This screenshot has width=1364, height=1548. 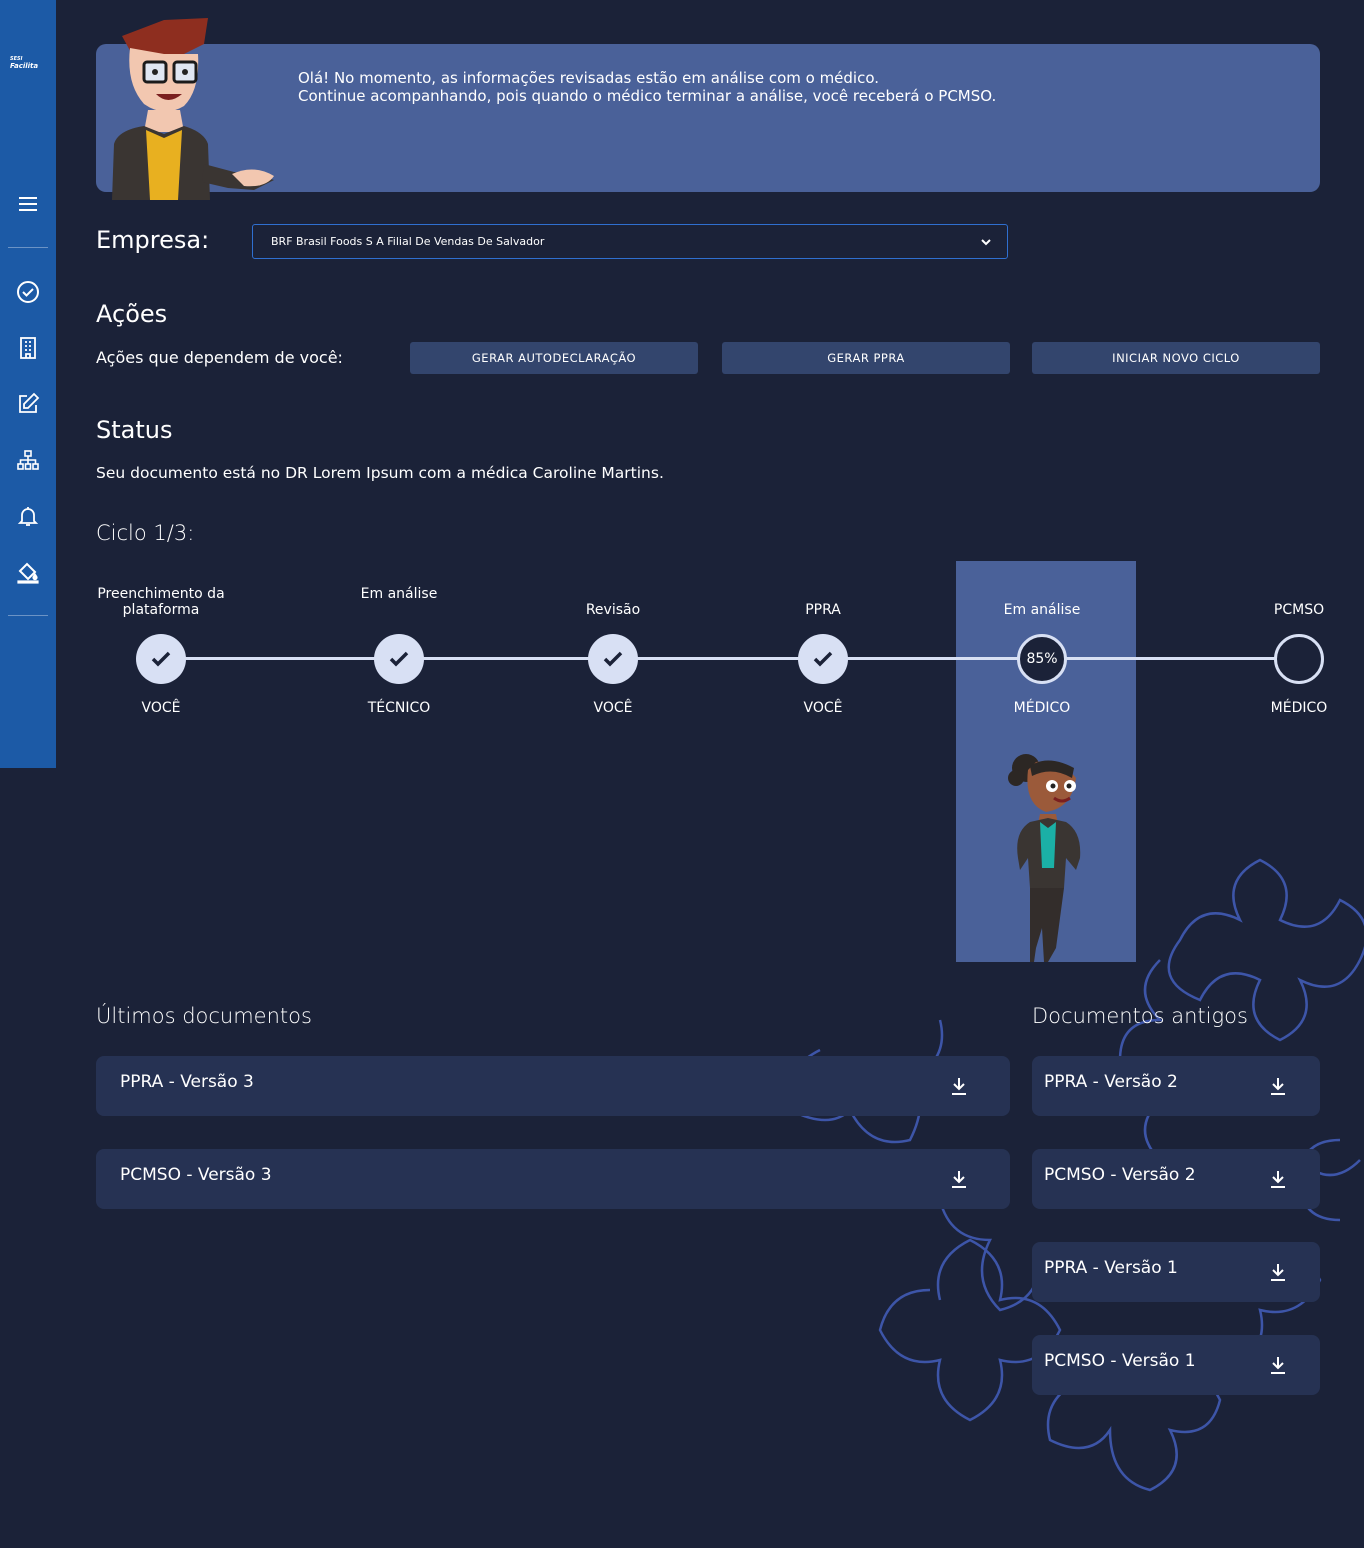 I want to click on document-name: PCMSO - Versão 3, so click(x=196, y=1175).